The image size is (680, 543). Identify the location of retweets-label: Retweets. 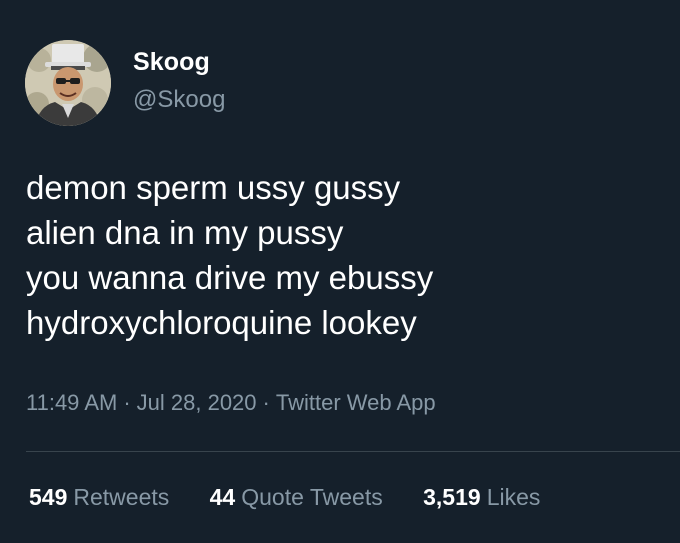
(121, 497).